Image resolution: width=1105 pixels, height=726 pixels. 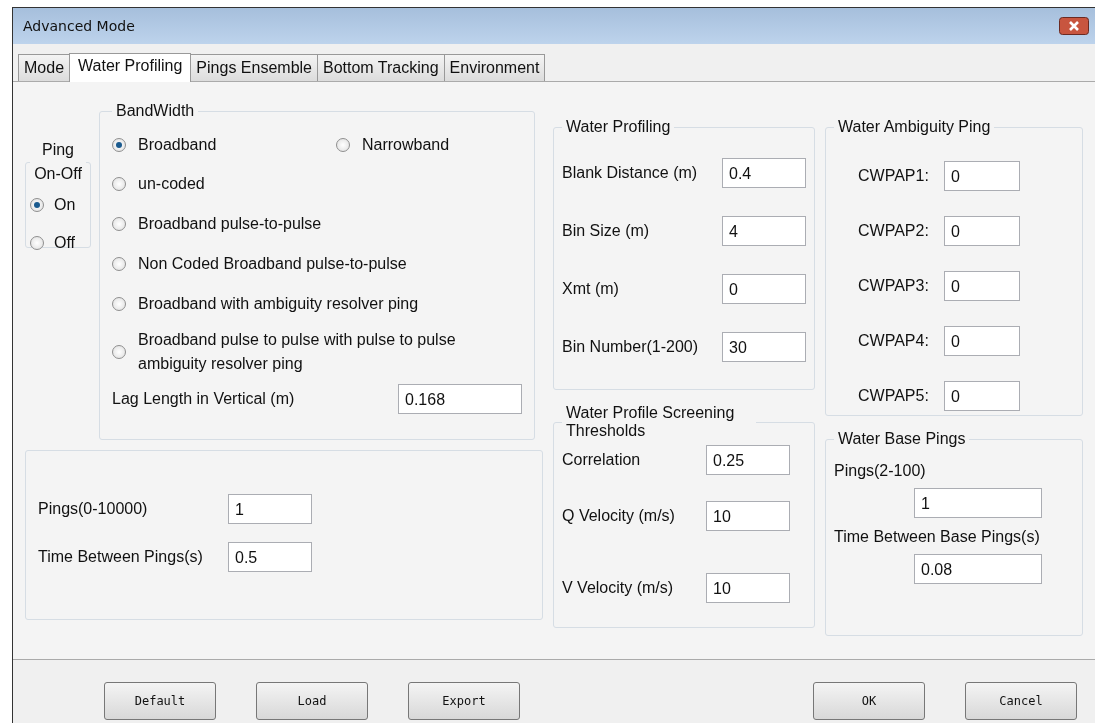 I want to click on field-label: Blank Distance (m), so click(x=630, y=173).